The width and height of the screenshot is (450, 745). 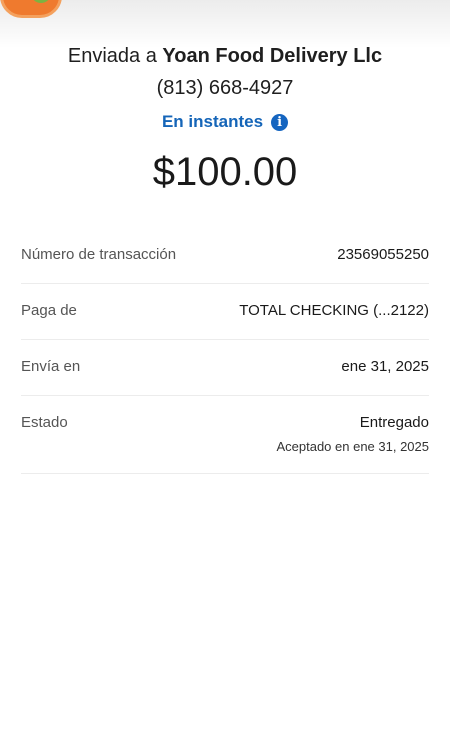 What do you see at coordinates (394, 422) in the screenshot?
I see `status-value: Entregado` at bounding box center [394, 422].